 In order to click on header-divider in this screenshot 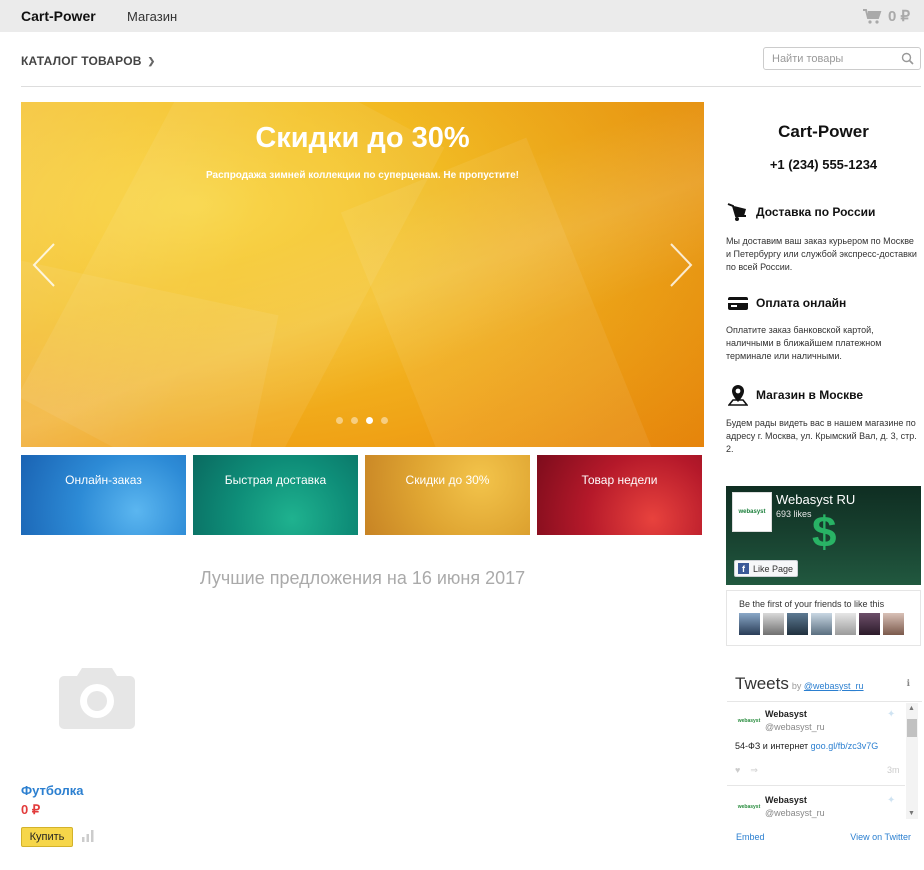, I will do `click(471, 86)`.